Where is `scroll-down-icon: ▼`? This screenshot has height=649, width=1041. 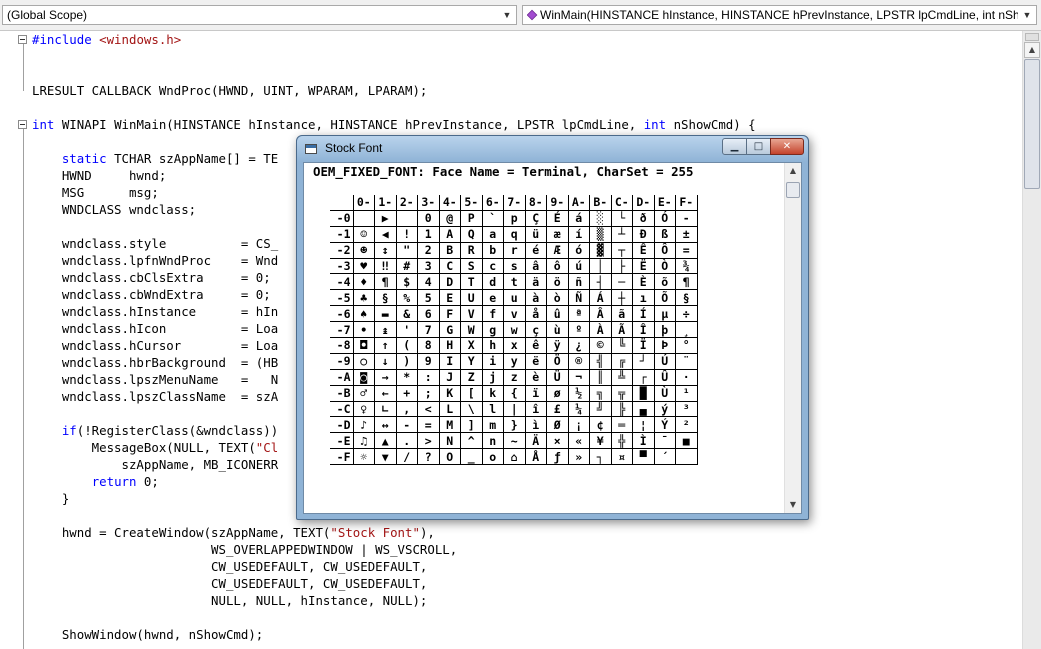 scroll-down-icon: ▼ is located at coordinates (793, 505).